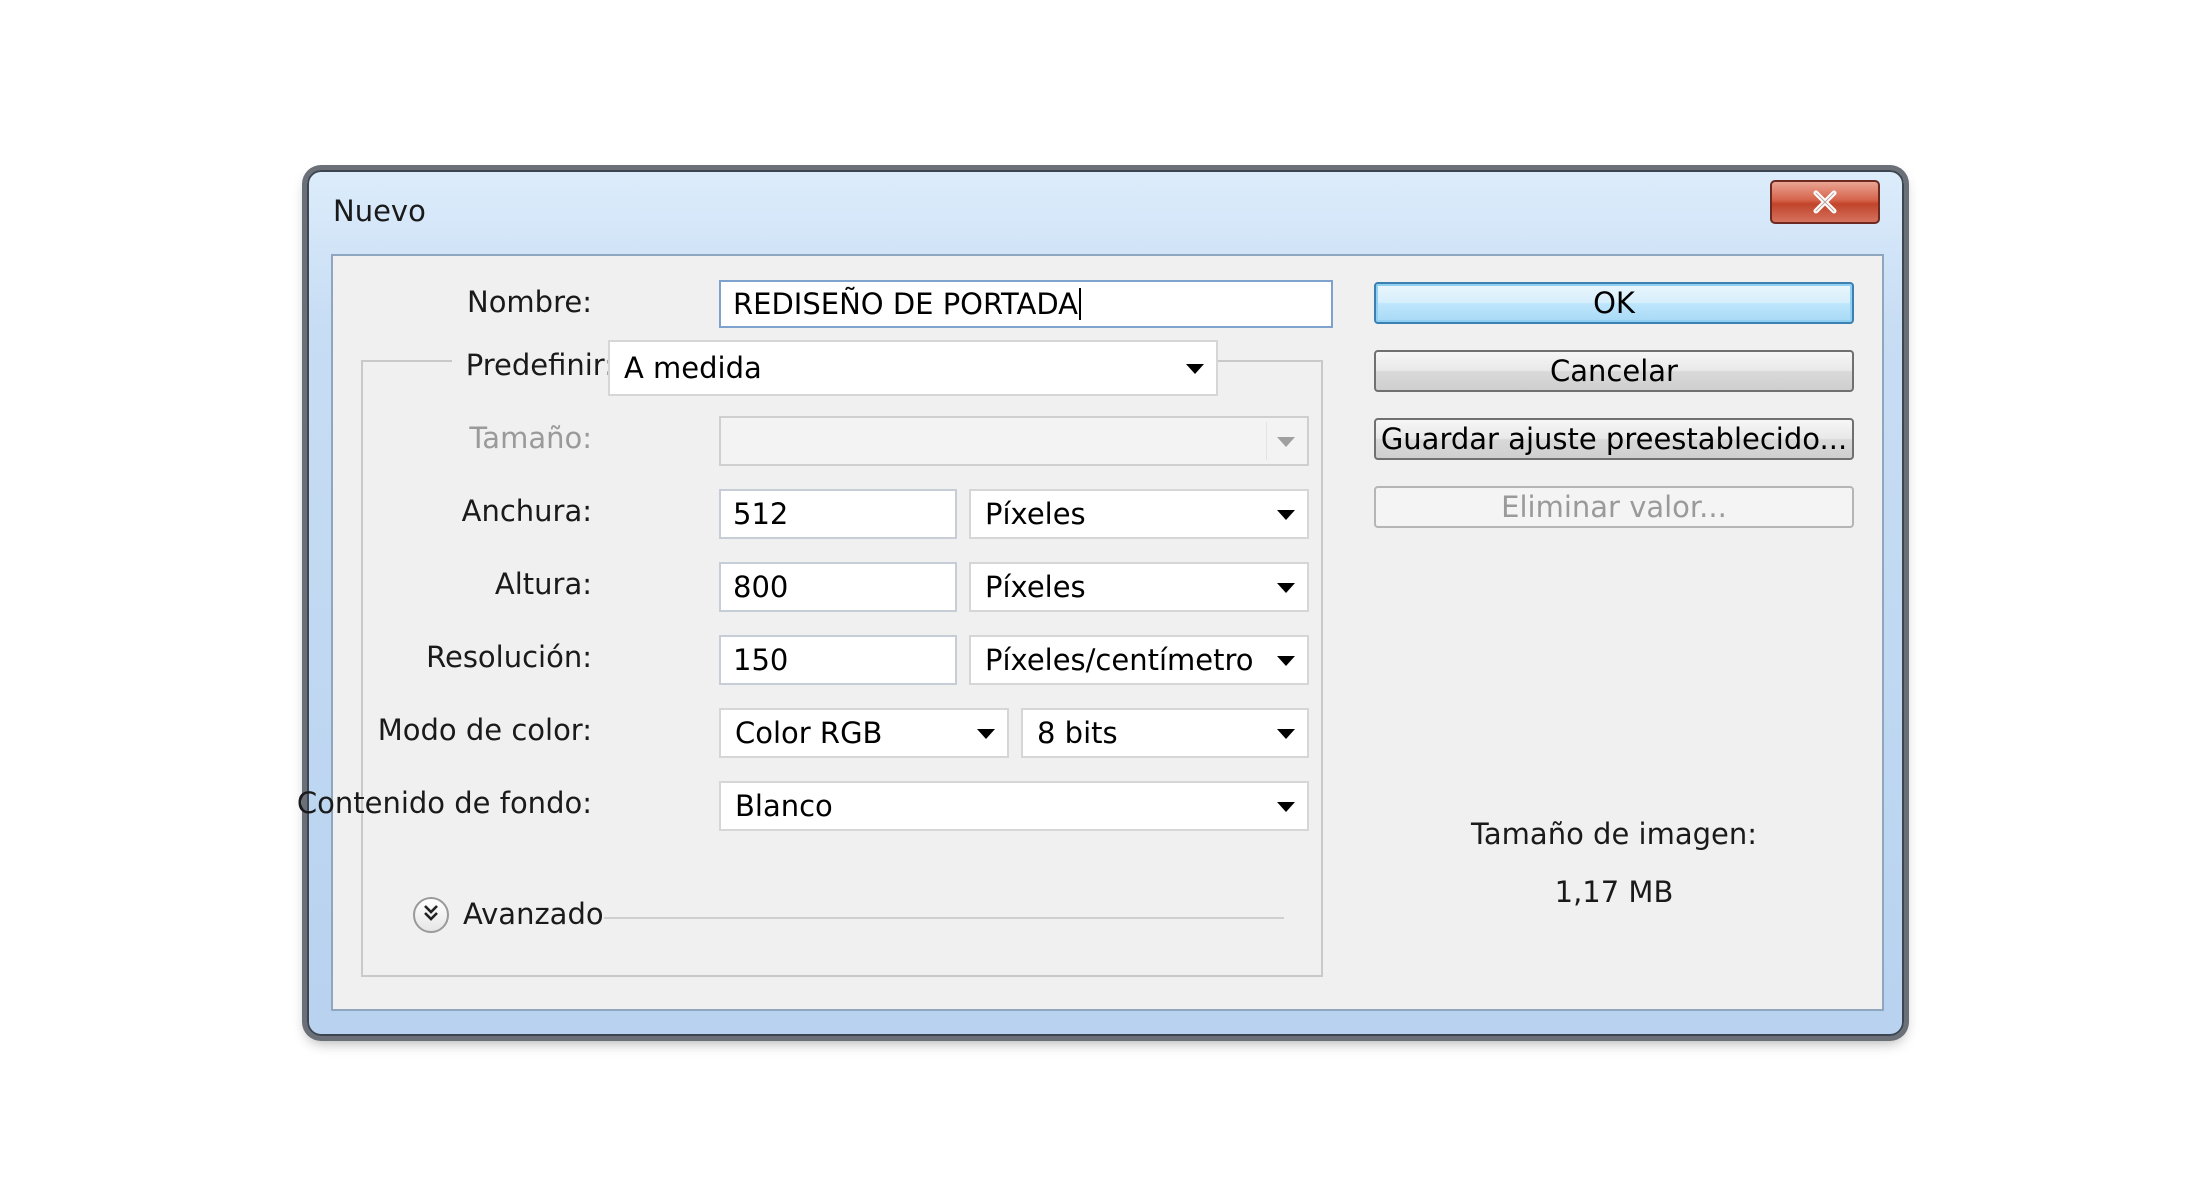 The width and height of the screenshot is (2200, 1200). Describe the element at coordinates (838, 514) in the screenshot. I see `anchura-input: 512` at that location.